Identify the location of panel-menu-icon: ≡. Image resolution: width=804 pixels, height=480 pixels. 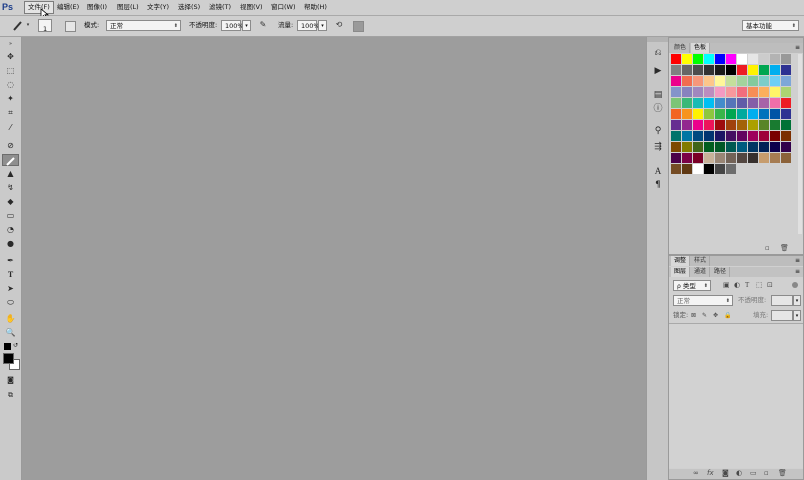
(797, 47).